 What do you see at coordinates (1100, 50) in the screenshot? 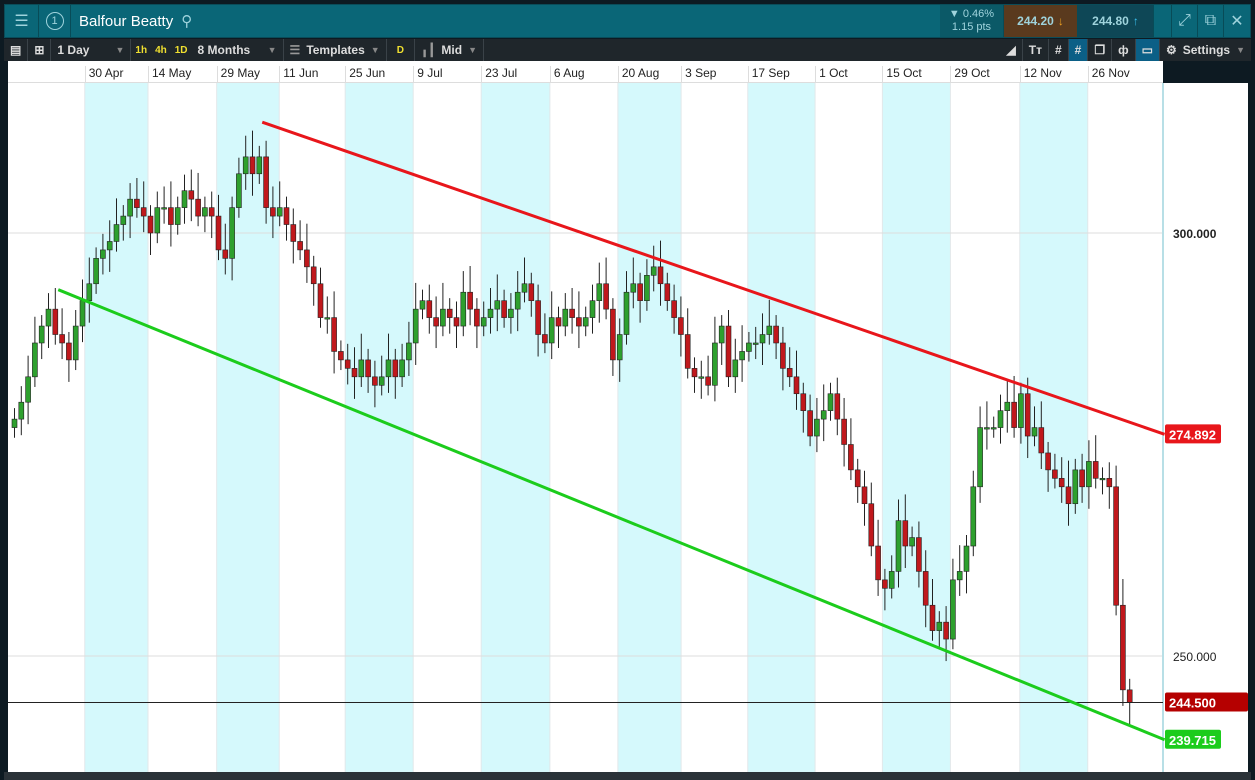
I see `windows-icon: ❐` at bounding box center [1100, 50].